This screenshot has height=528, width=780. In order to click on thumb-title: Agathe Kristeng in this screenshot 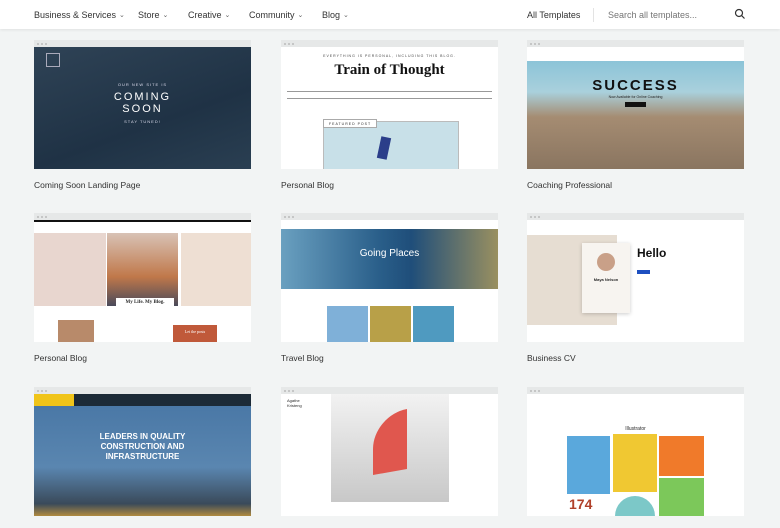, I will do `click(294, 403)`.